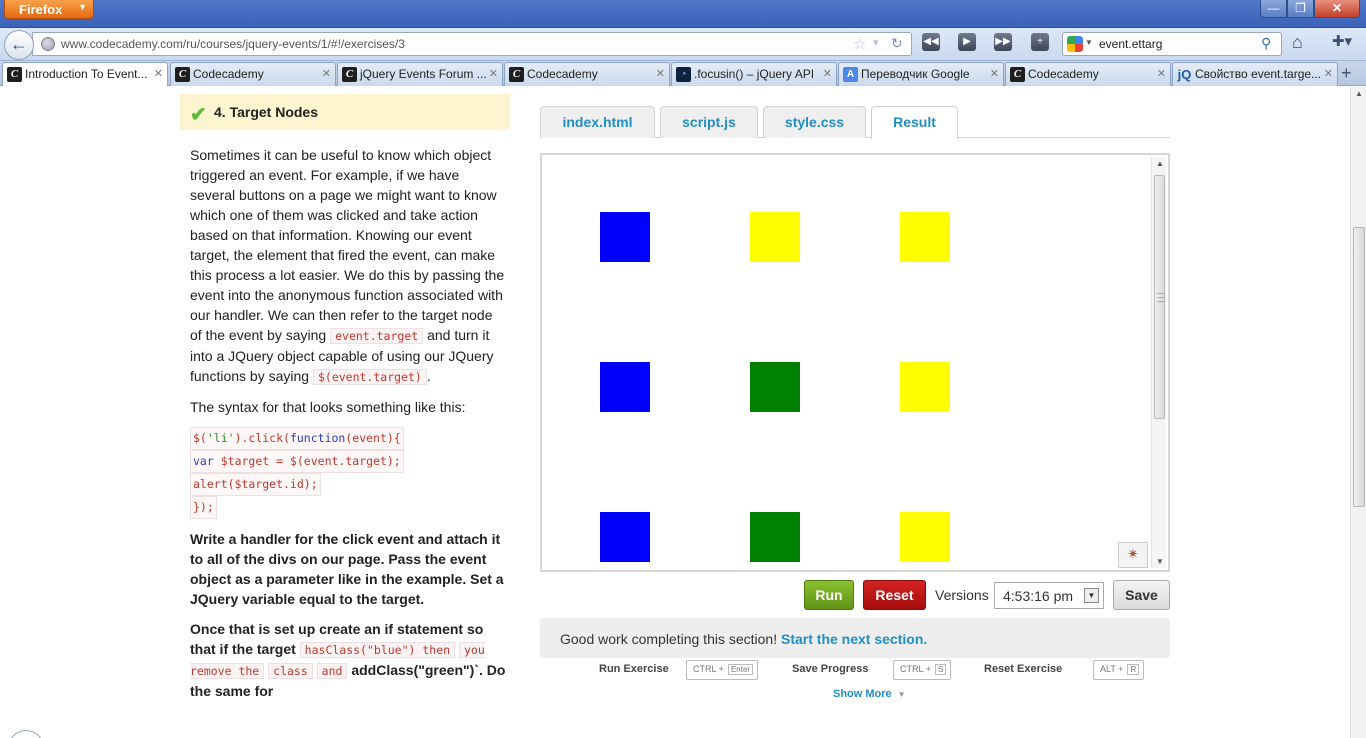 This screenshot has width=1366, height=738. Describe the element at coordinates (345, 112) in the screenshot. I see `lesson-header: ✔ 4. Target Nodes` at that location.